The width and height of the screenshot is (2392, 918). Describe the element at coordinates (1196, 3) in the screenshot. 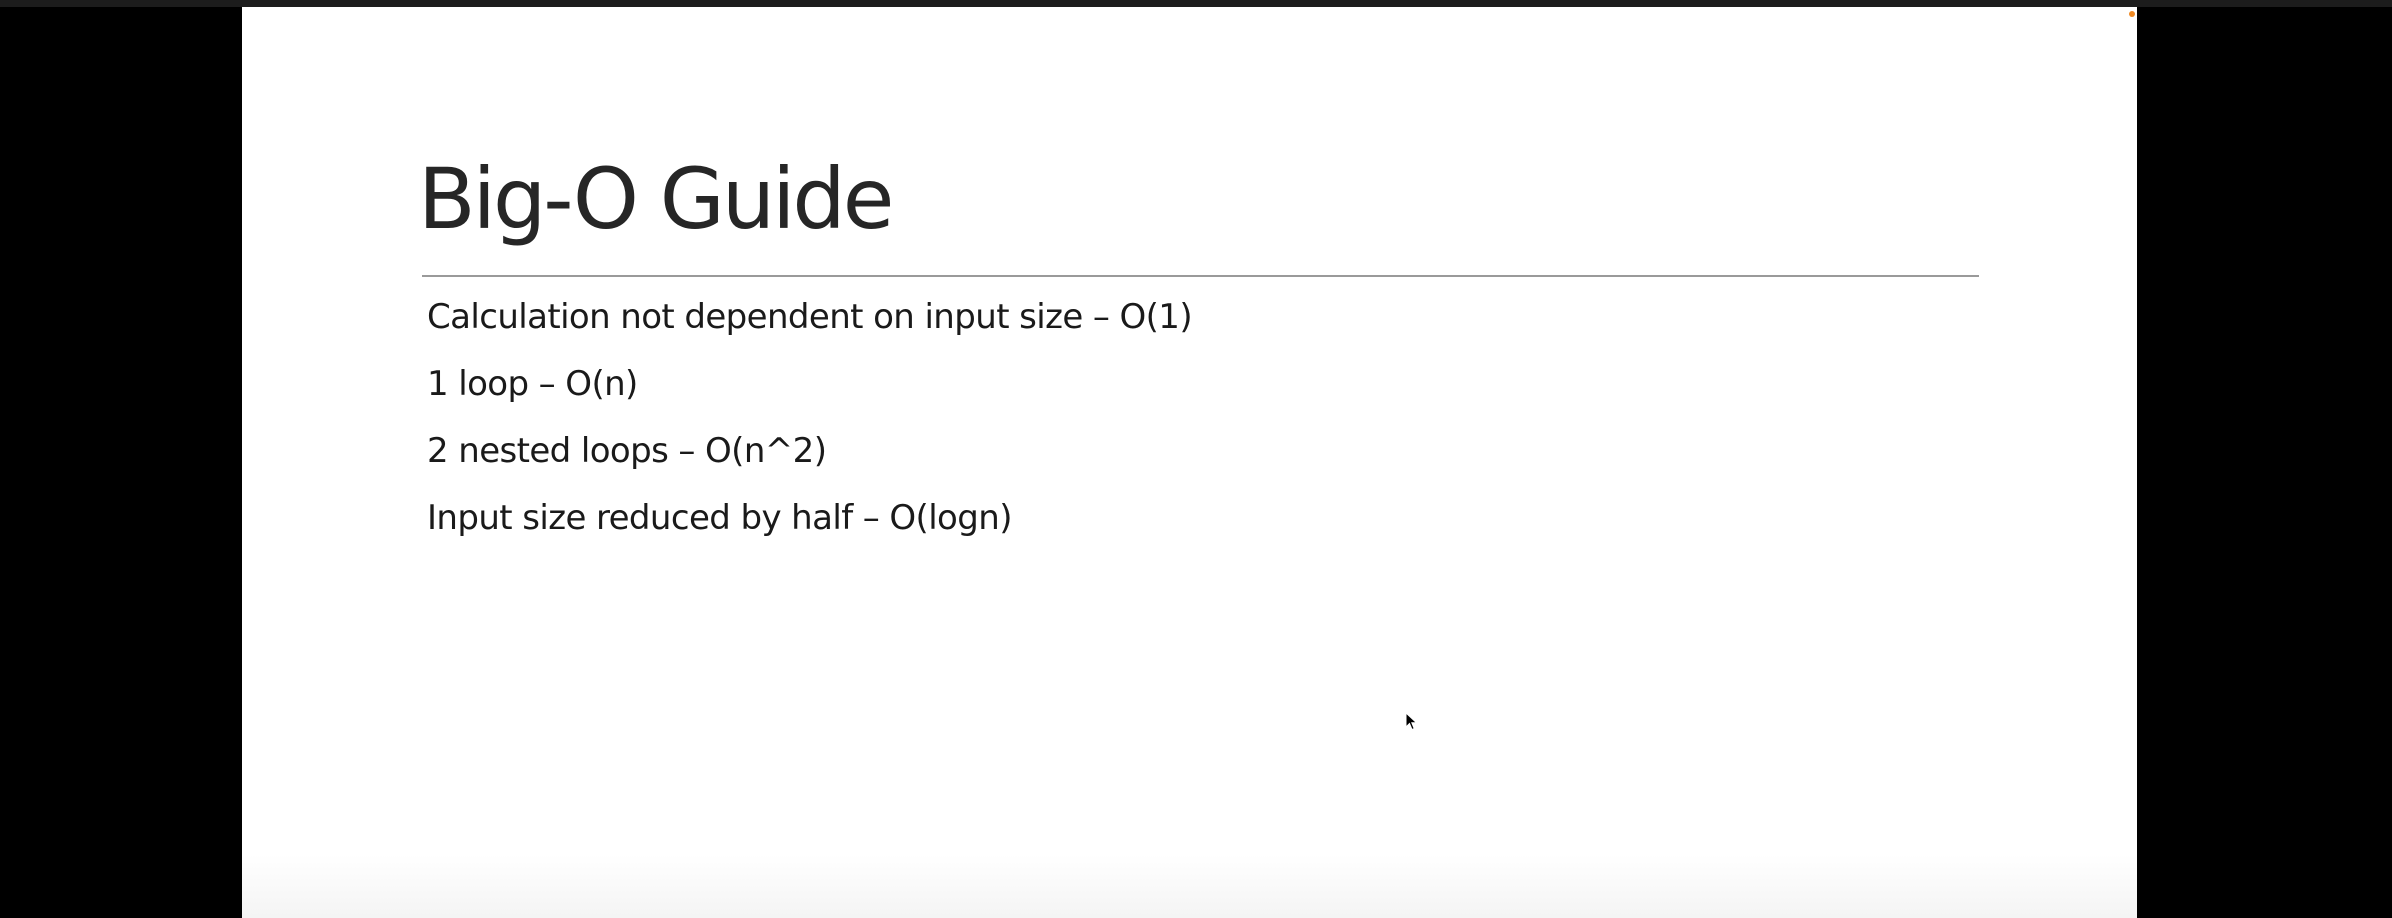

I see `top-strip` at that location.